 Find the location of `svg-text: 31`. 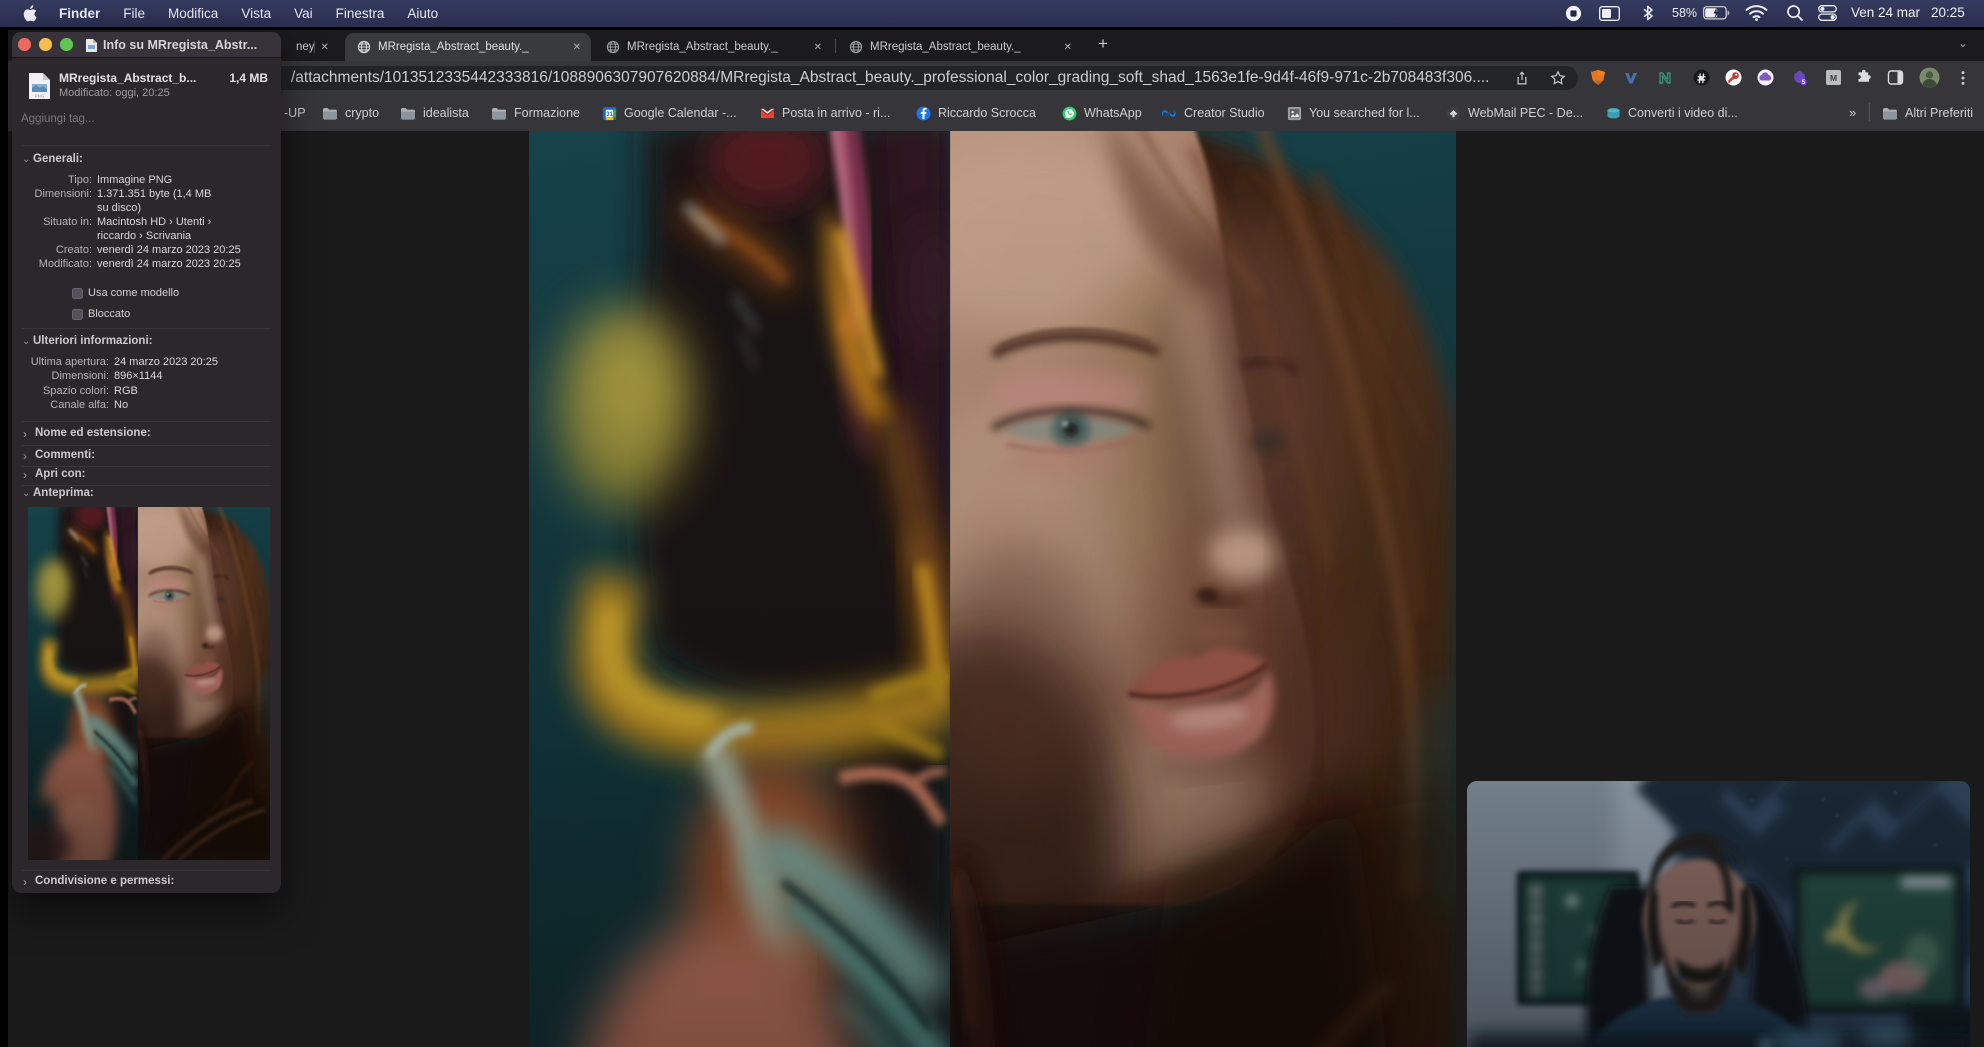

svg-text: 31 is located at coordinates (609, 113).